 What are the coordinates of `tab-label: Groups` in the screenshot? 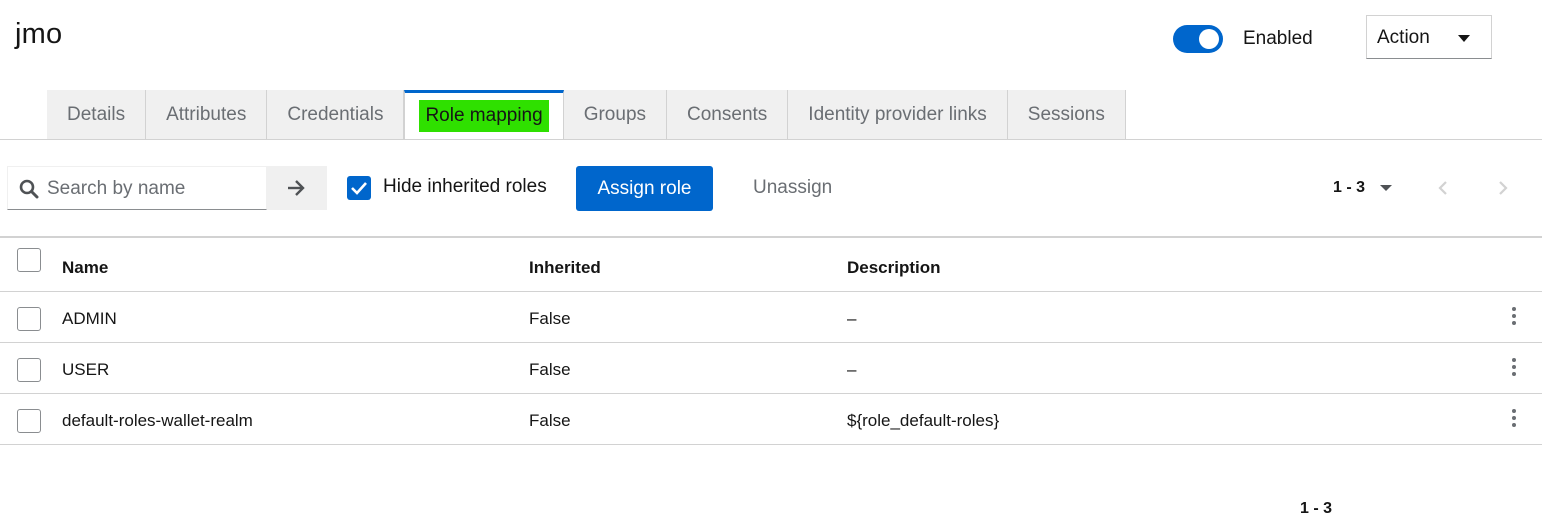 It's located at (615, 114).